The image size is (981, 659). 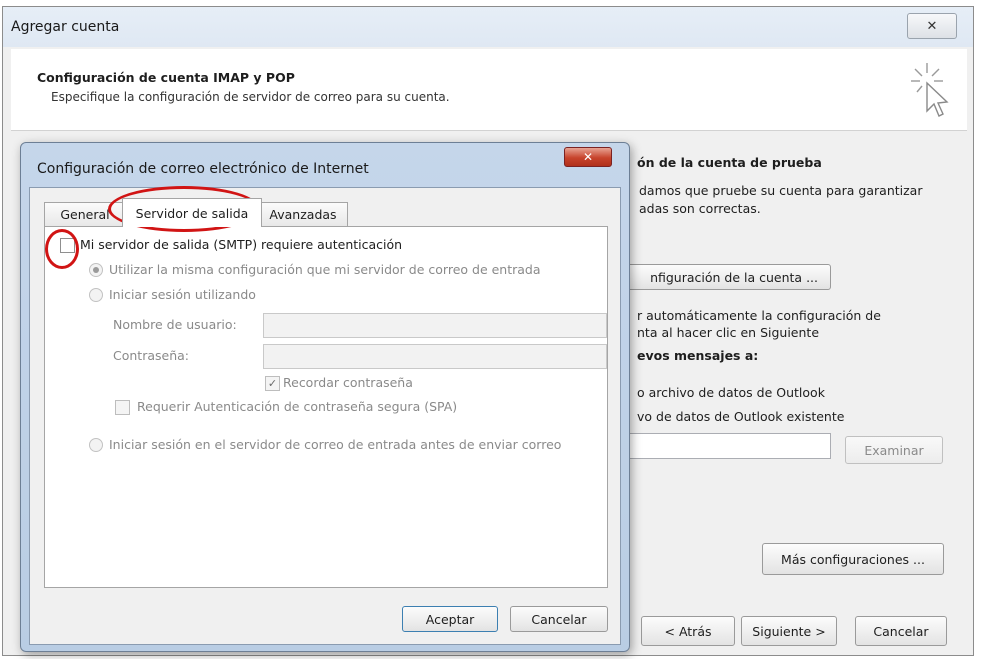 What do you see at coordinates (688, 631) in the screenshot?
I see `back-button: < Atrás` at bounding box center [688, 631].